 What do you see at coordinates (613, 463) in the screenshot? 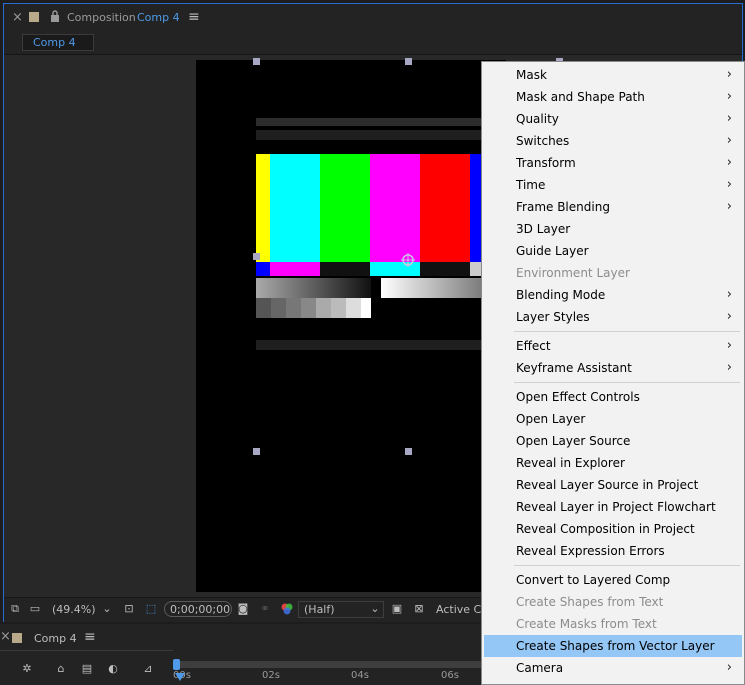
I see `menu-item-reveal-in-explorer: Reveal in Explorer` at bounding box center [613, 463].